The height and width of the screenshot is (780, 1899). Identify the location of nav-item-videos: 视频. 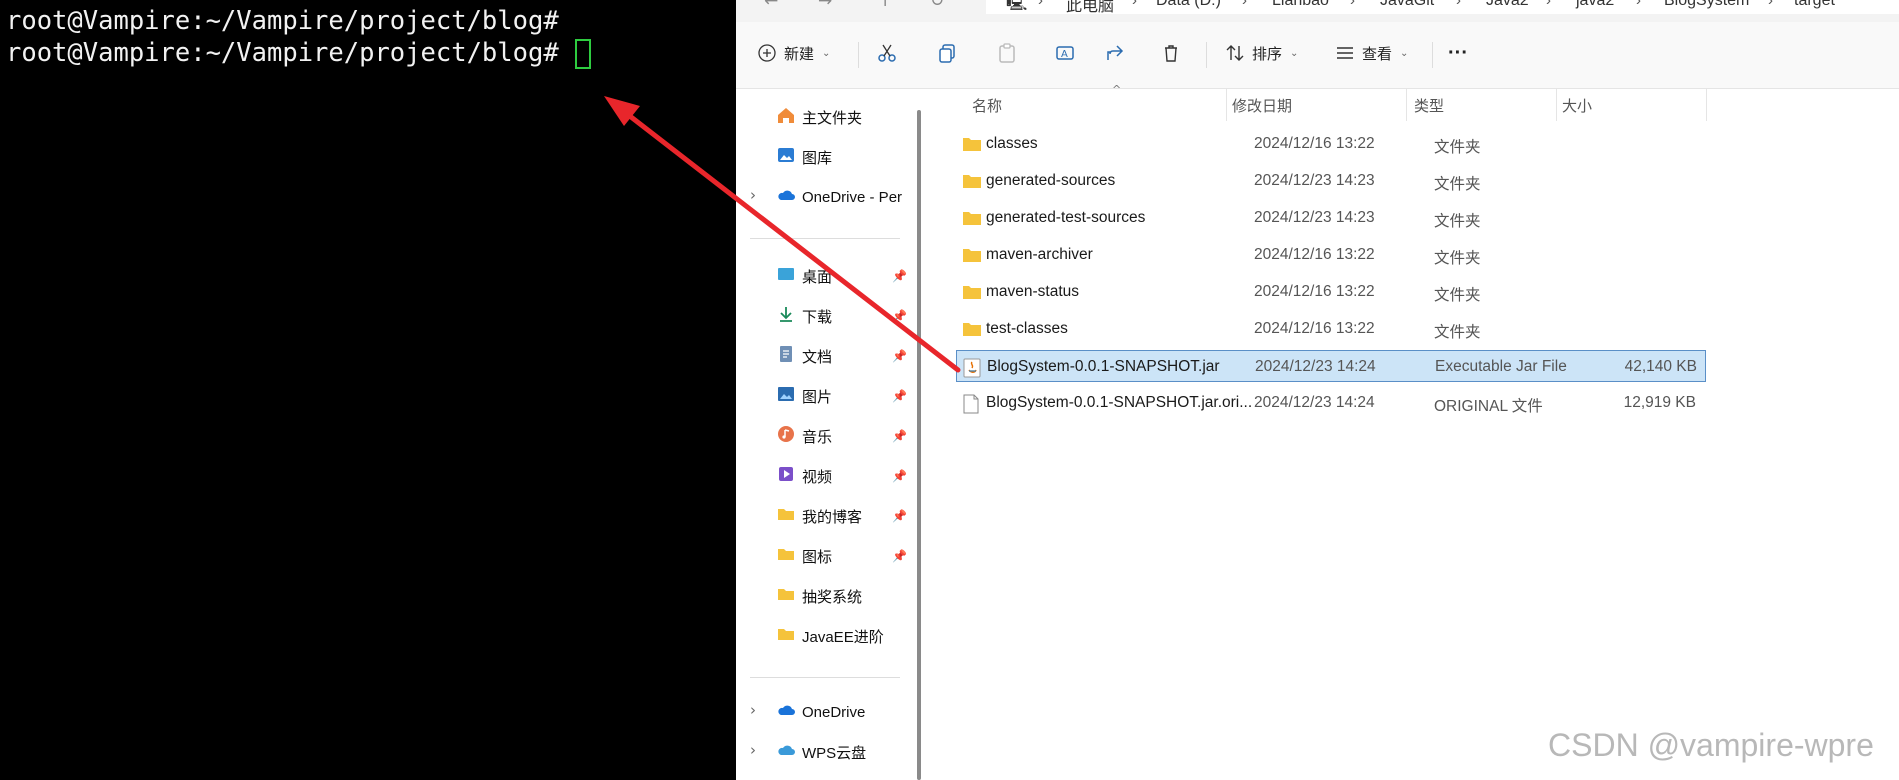
(804, 476).